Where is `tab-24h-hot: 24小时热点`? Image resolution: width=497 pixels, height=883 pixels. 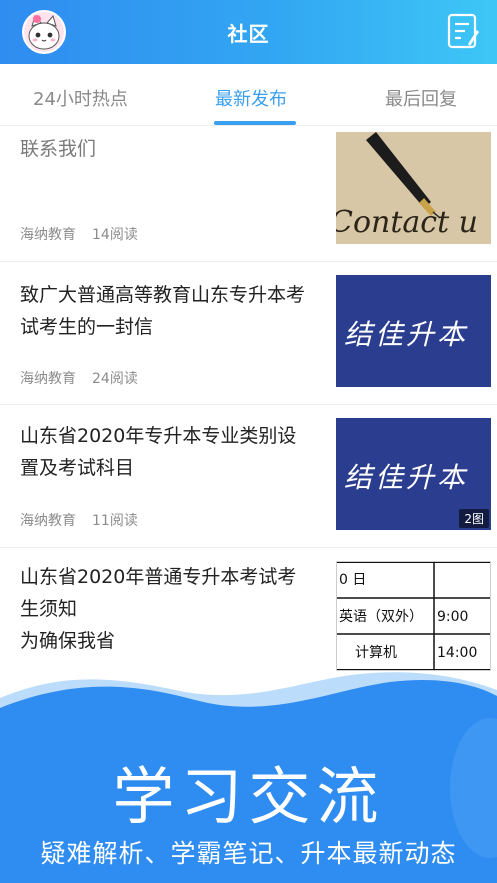 tab-24h-hot: 24小时热点 is located at coordinates (80, 98).